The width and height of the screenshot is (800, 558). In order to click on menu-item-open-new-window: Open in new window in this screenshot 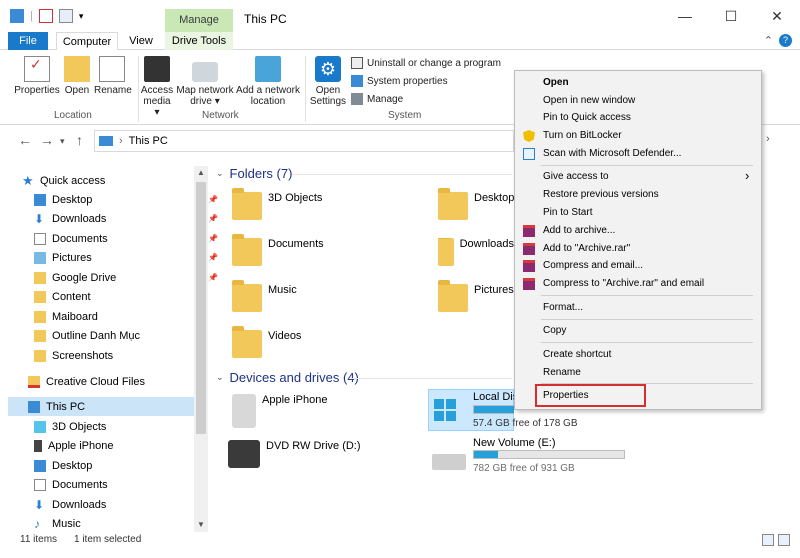, I will do `click(589, 101)`.